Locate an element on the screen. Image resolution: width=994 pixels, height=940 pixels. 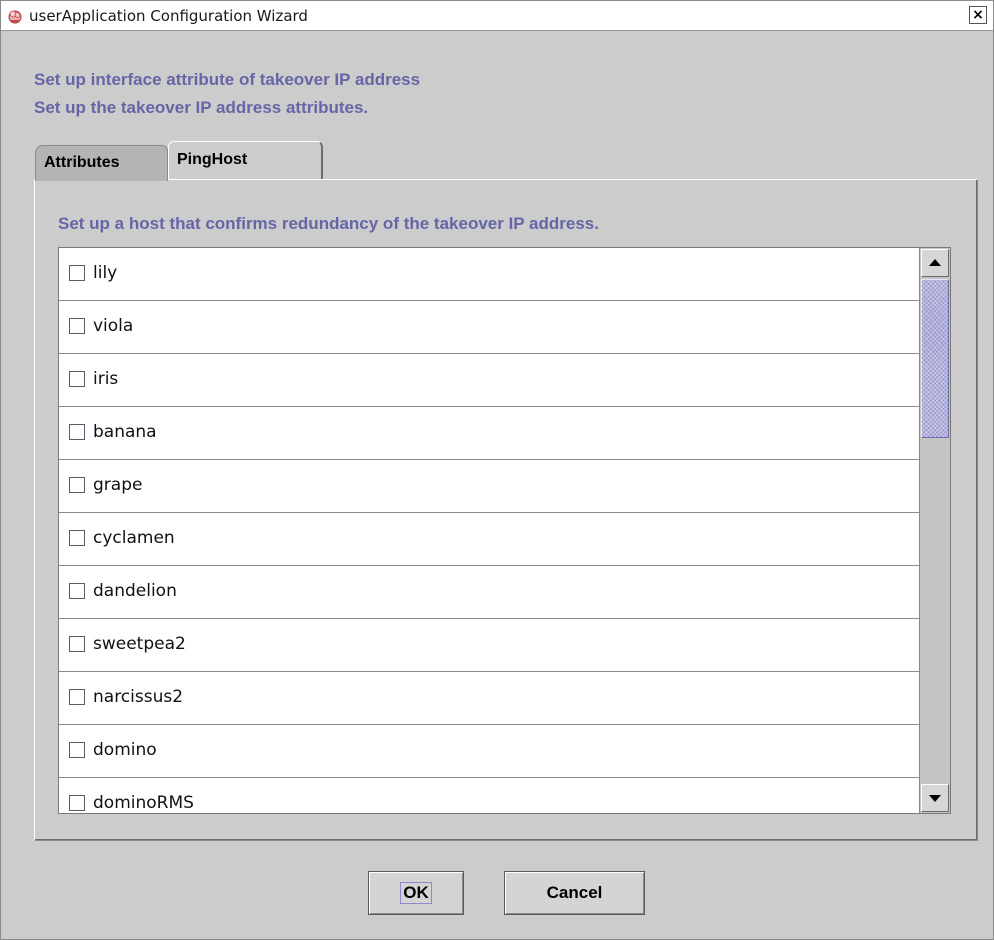
list-item: grape is located at coordinates (489, 486).